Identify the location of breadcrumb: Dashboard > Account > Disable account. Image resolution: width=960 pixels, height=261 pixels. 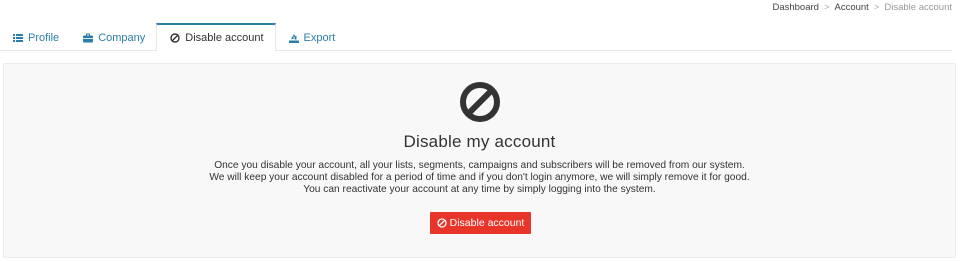
(862, 7).